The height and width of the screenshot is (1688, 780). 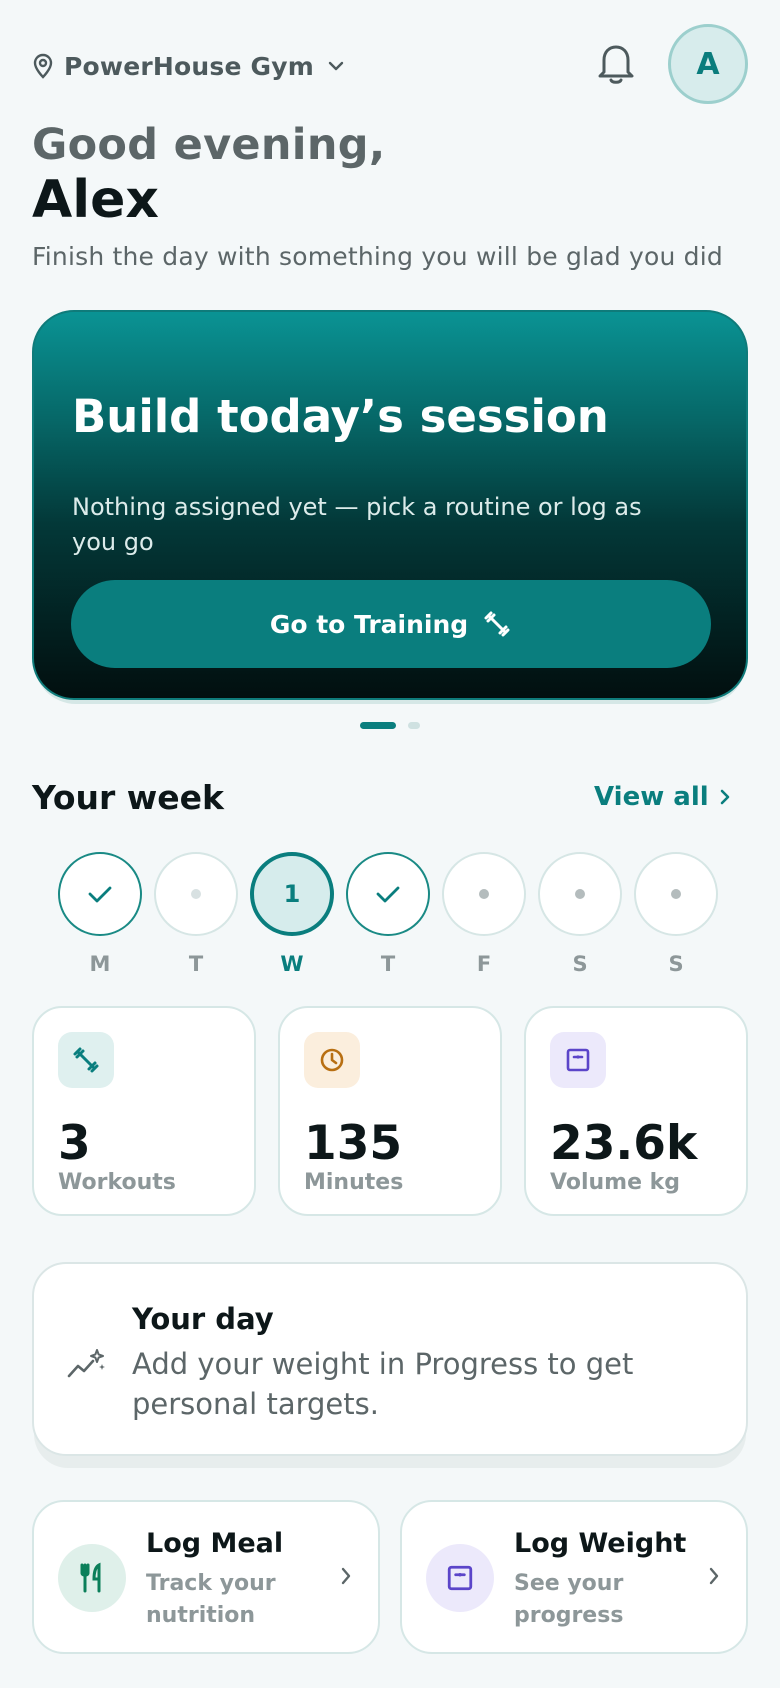 I want to click on day-monday: M, so click(x=100, y=914).